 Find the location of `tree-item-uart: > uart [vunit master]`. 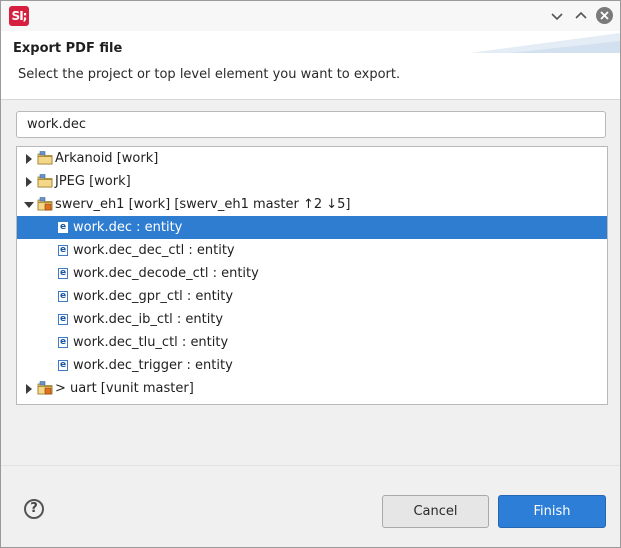

tree-item-uart: > uart [vunit master] is located at coordinates (312, 388).